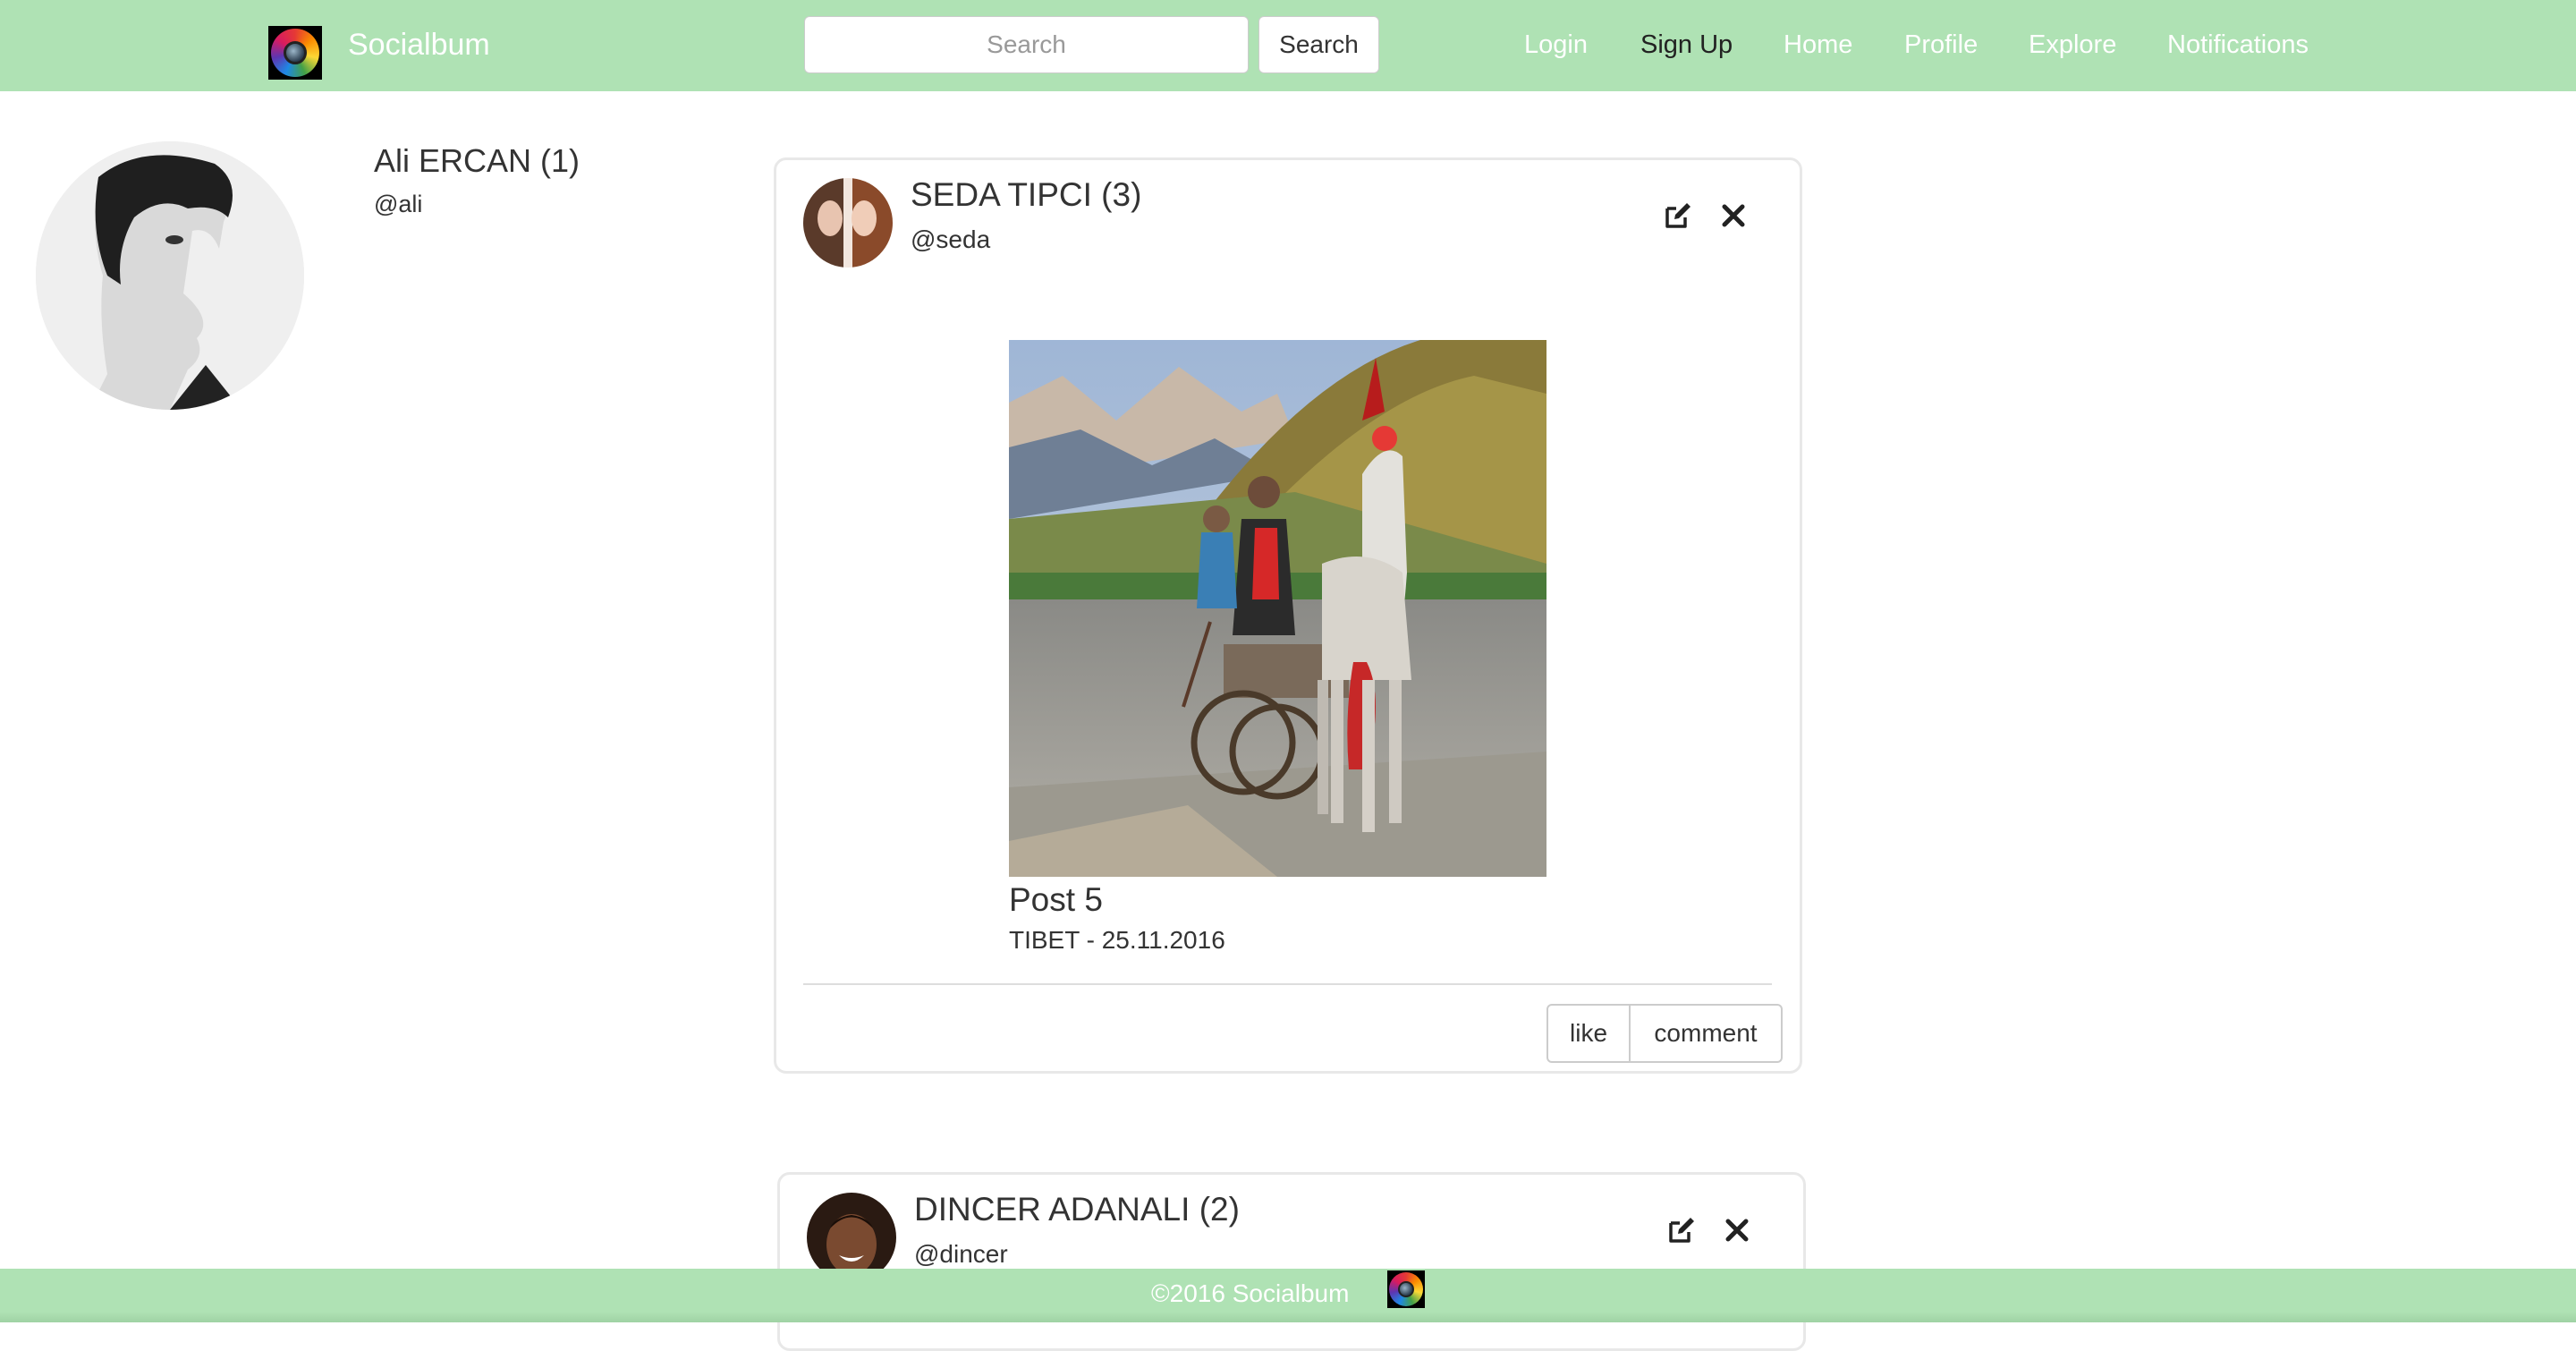  I want to click on post-author-name: DINCER ADANALI (2), so click(1077, 1209).